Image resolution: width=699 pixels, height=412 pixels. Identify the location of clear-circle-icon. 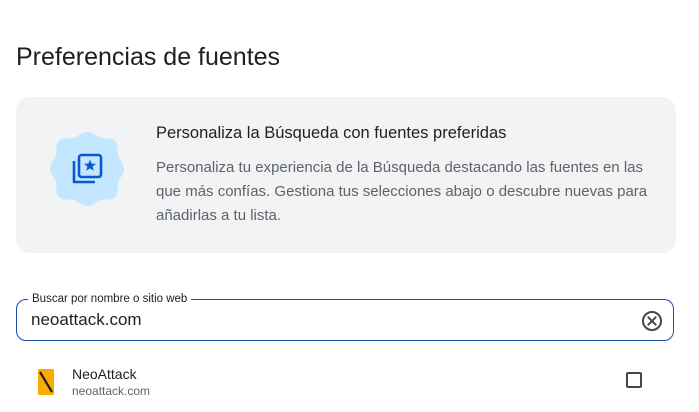
(652, 321).